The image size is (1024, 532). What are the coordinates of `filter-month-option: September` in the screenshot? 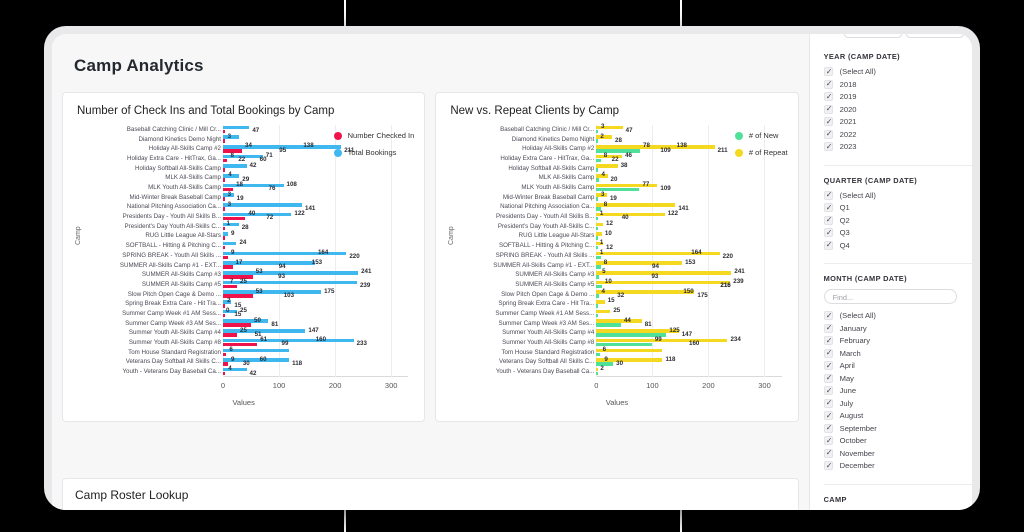 It's located at (897, 428).